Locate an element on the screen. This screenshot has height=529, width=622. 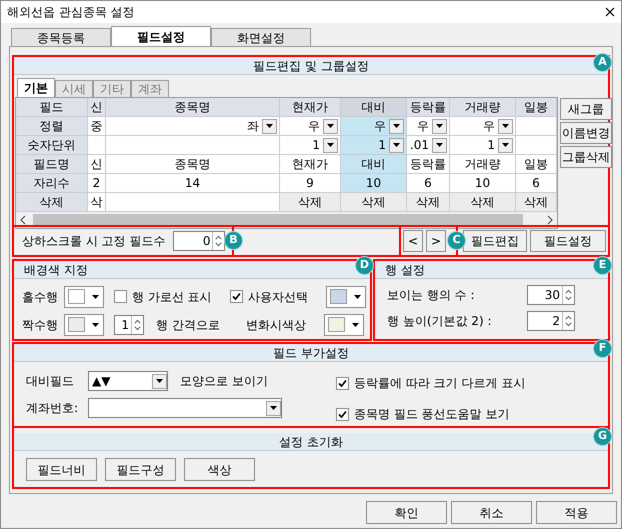
field-label: 변화시색상 is located at coordinates (276, 325).